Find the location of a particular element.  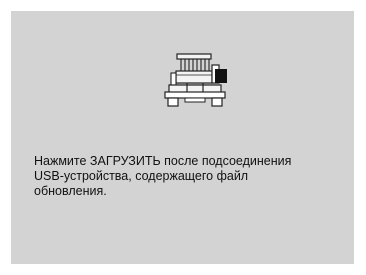

embroidery-machine-icon is located at coordinates (195, 80).